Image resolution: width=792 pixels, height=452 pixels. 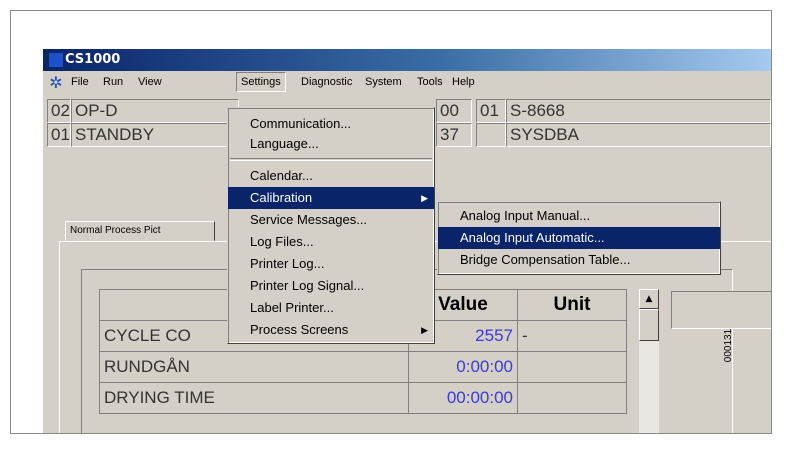 I want to click on status-field, so click(x=491, y=135).